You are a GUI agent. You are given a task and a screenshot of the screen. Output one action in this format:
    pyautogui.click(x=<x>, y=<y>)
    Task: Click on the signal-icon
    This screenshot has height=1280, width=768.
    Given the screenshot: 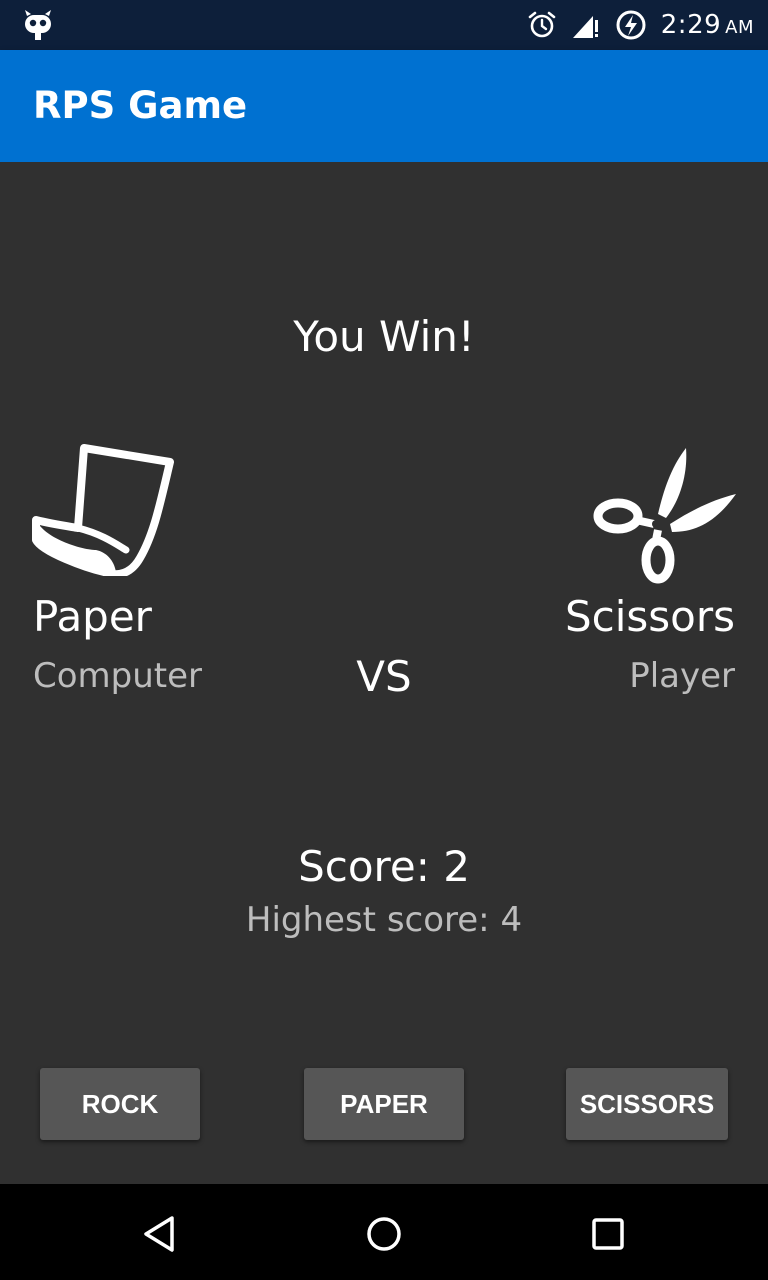 What is the action you would take?
    pyautogui.click(x=585, y=27)
    